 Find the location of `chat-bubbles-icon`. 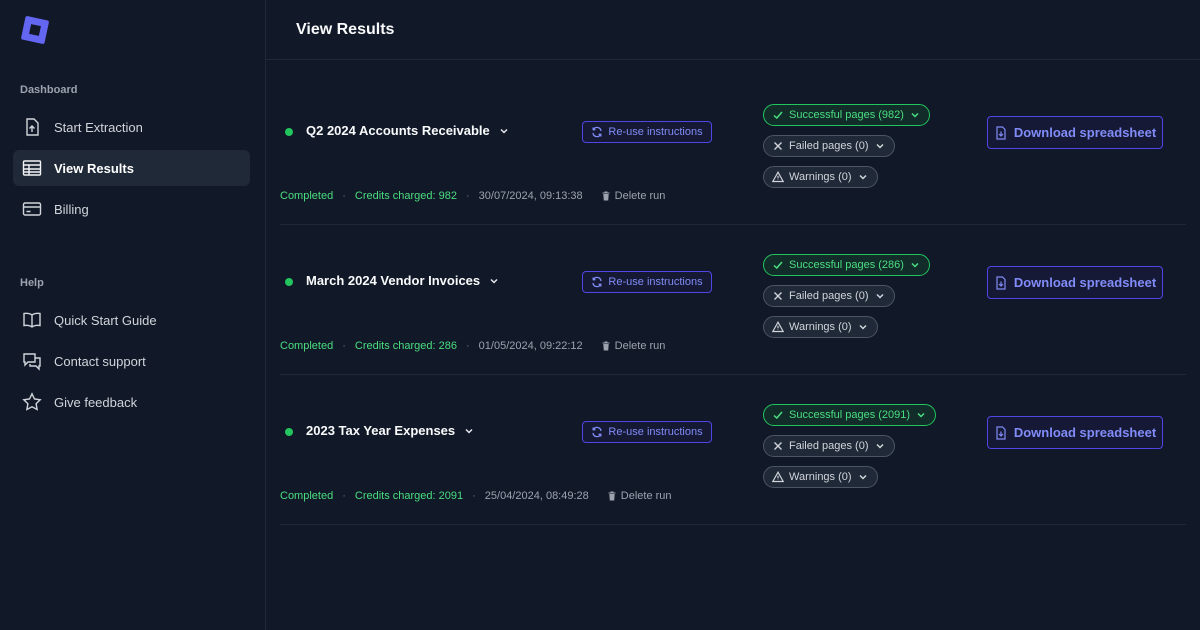

chat-bubbles-icon is located at coordinates (32, 361).